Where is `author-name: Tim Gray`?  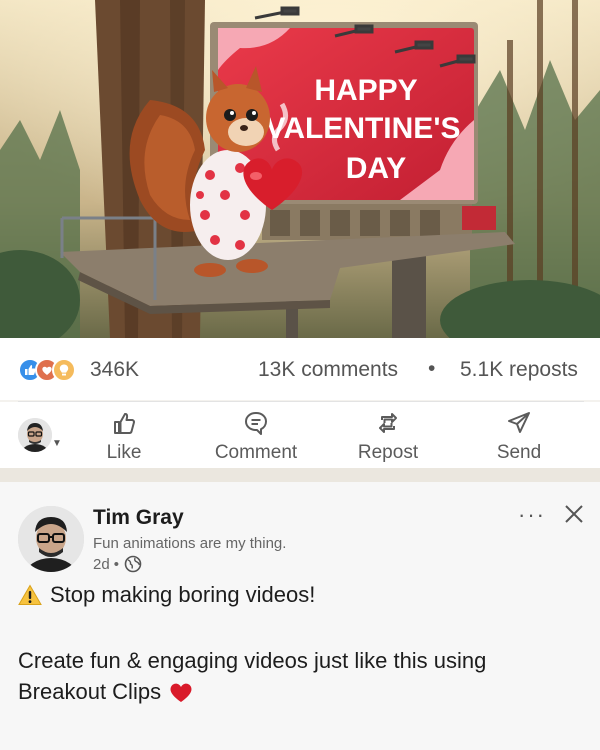
author-name: Tim Gray is located at coordinates (138, 518).